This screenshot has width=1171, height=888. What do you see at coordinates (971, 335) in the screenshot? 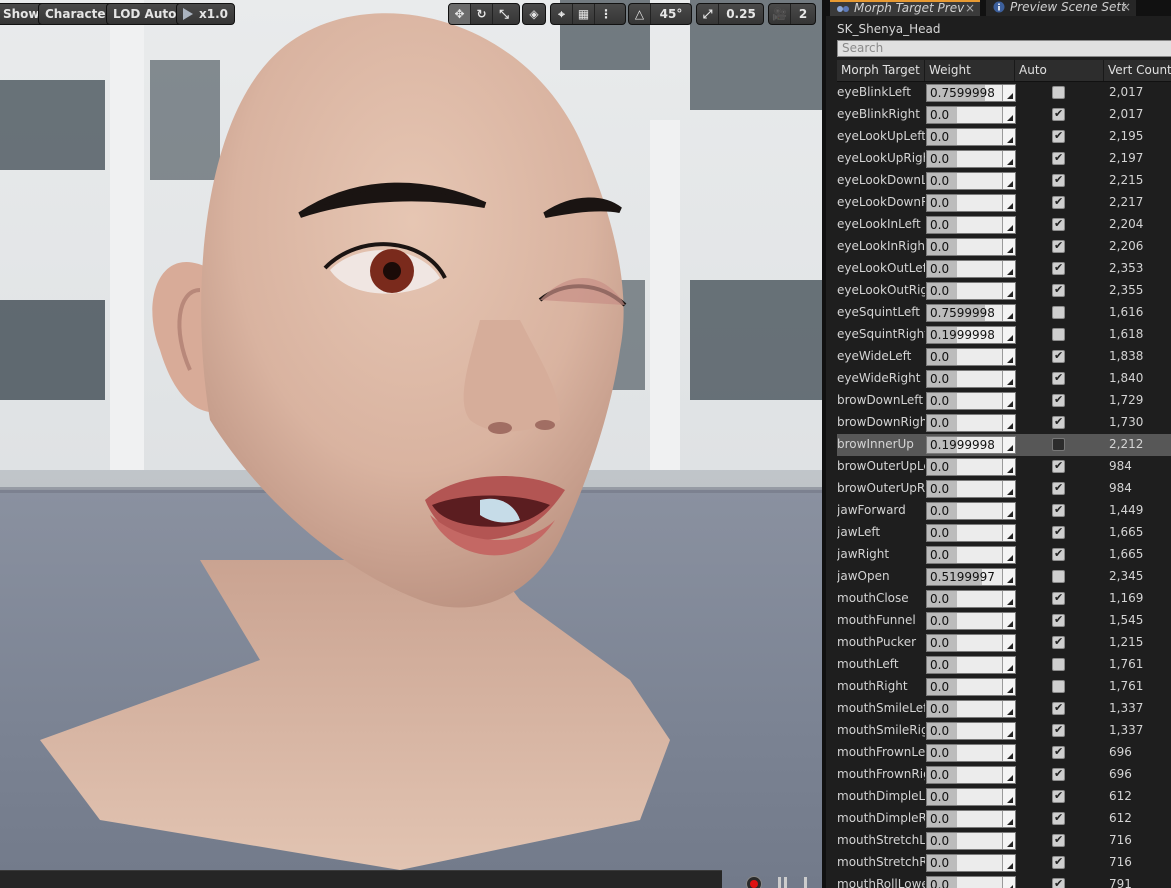
I see `weight-spinbox: 0.1999998` at bounding box center [971, 335].